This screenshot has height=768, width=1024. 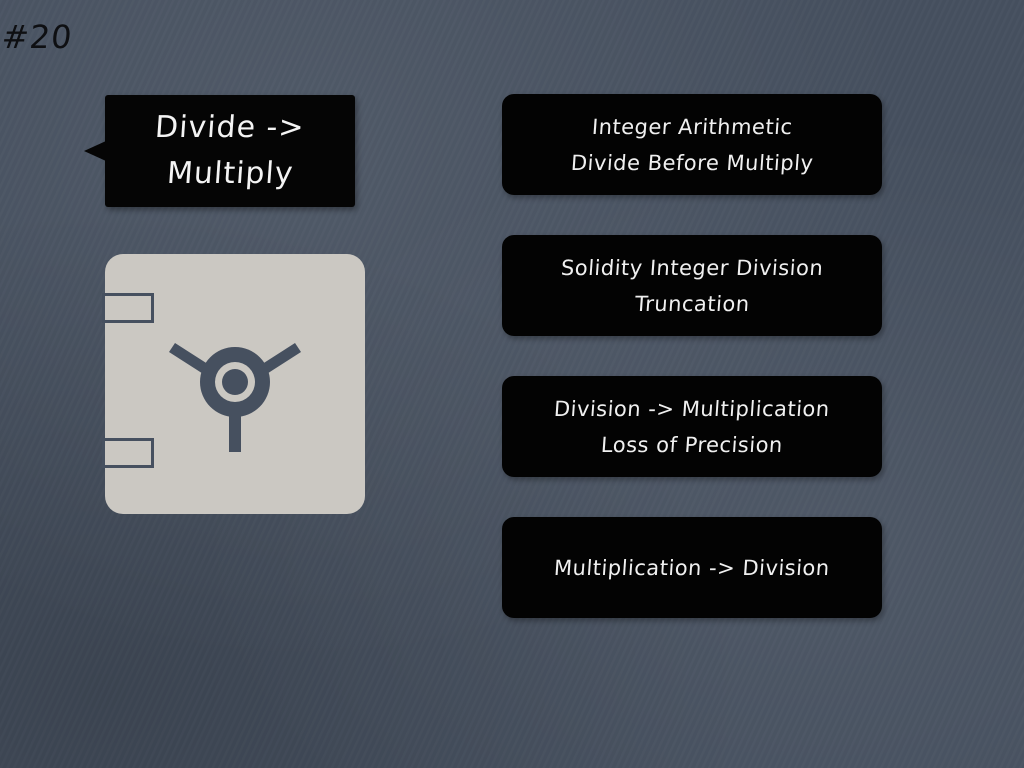 I want to click on safe-hinge-bottom-inner, so click(x=128, y=453).